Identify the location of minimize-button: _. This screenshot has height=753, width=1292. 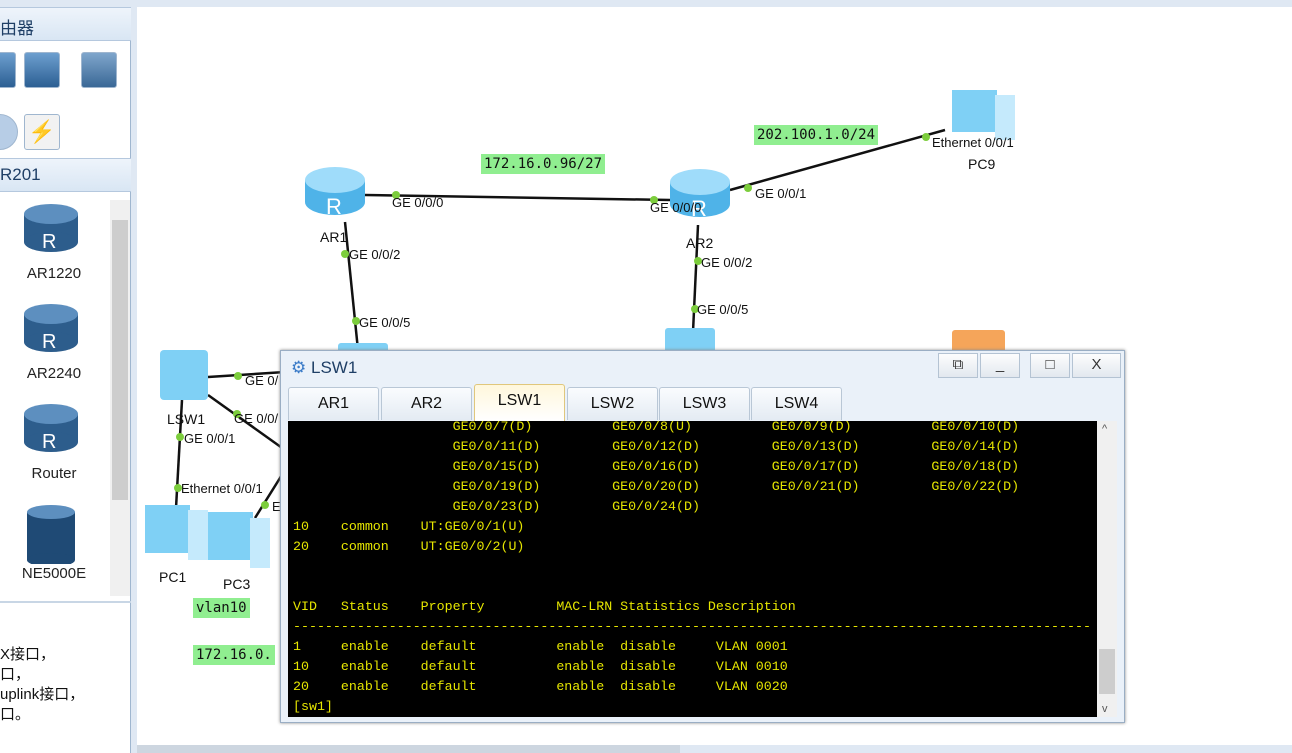
(1000, 365).